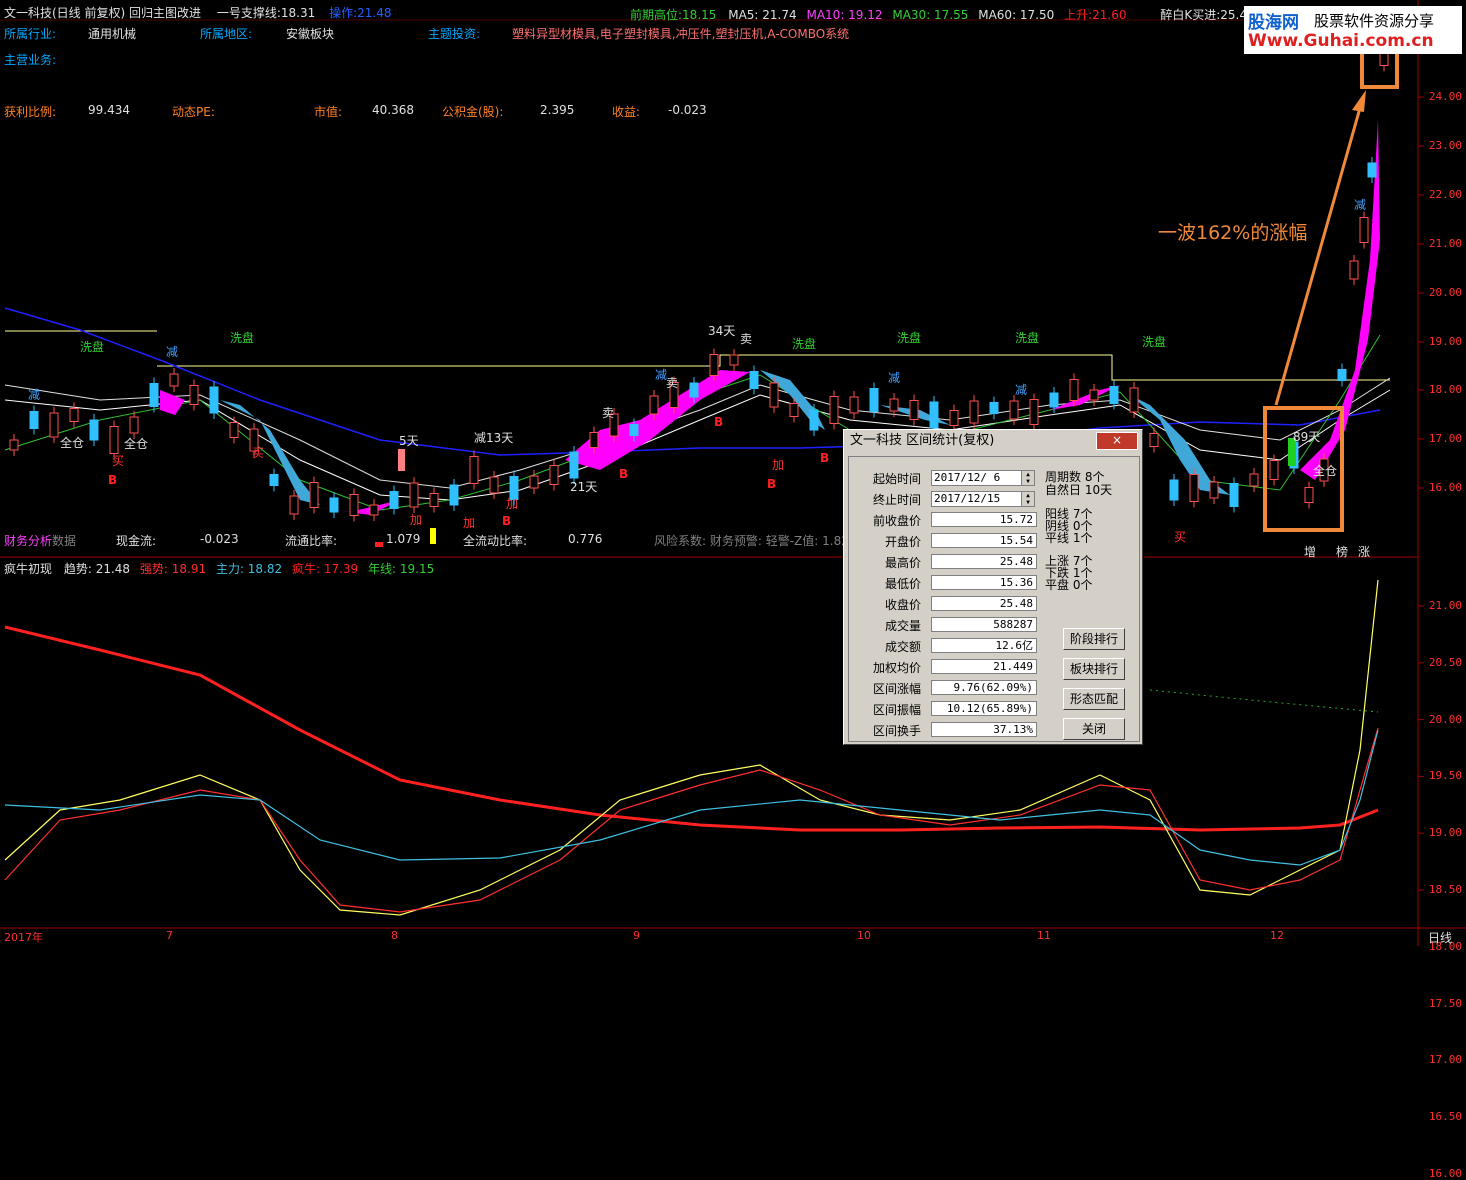  Describe the element at coordinates (473, 112) in the screenshot. I see `reserve-label: 公积金(股):` at that location.